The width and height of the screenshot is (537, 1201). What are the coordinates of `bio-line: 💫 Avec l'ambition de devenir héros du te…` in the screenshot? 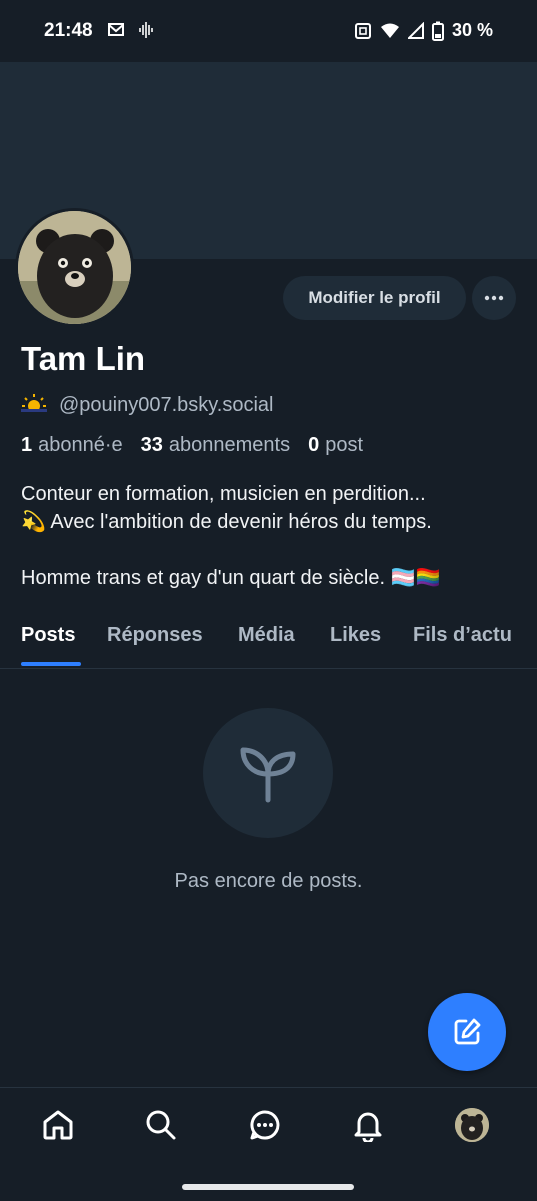 It's located at (226, 522).